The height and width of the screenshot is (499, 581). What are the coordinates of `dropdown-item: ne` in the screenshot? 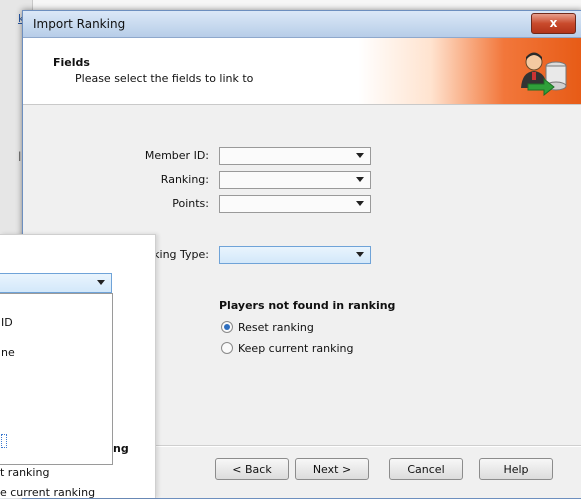 It's located at (8, 352).